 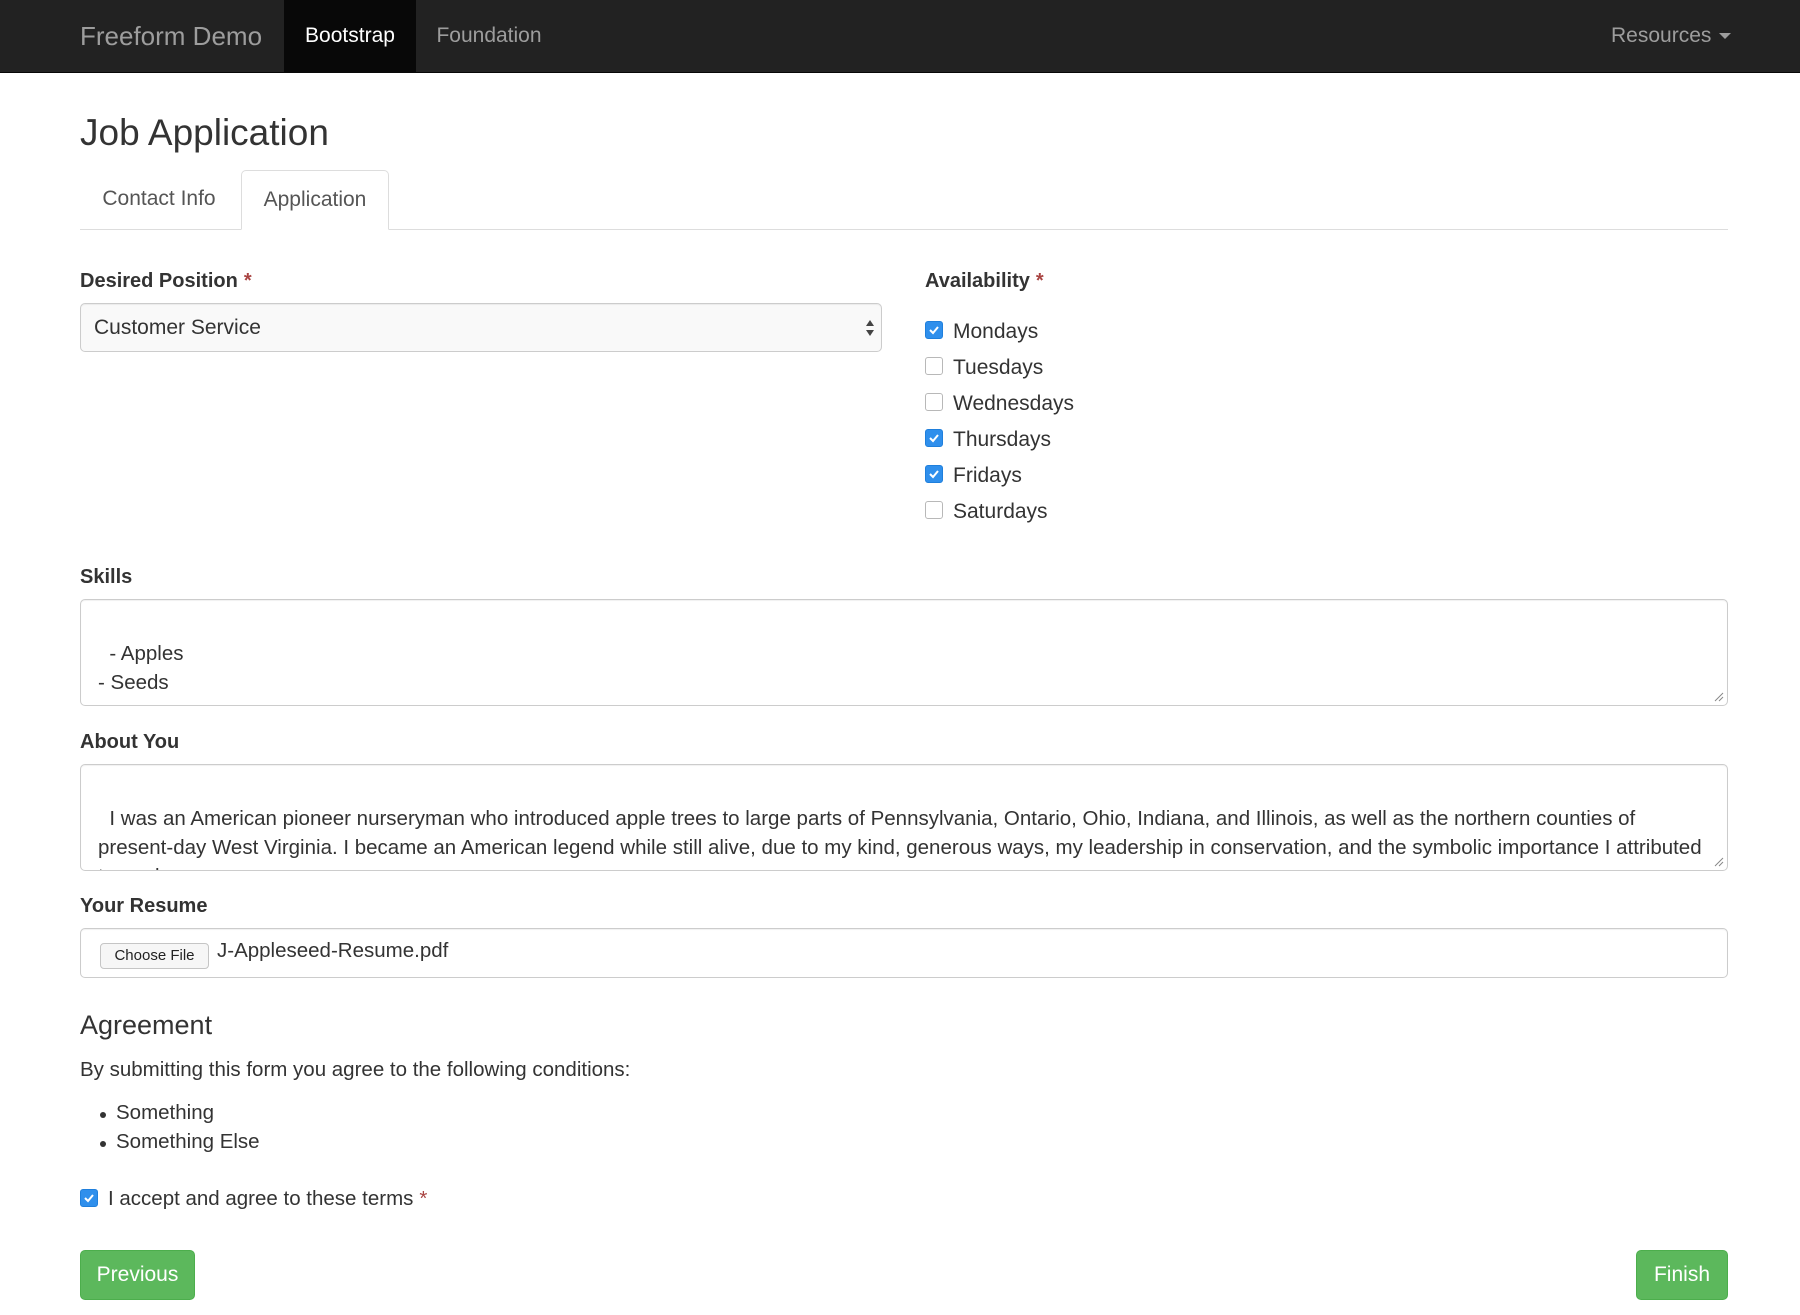 I want to click on selected-file-name: J-Appleseed-Resume.pdf, so click(x=333, y=950).